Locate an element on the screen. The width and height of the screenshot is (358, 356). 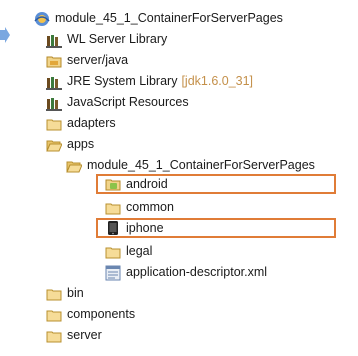
tree-item-label: apps is located at coordinates (81, 144).